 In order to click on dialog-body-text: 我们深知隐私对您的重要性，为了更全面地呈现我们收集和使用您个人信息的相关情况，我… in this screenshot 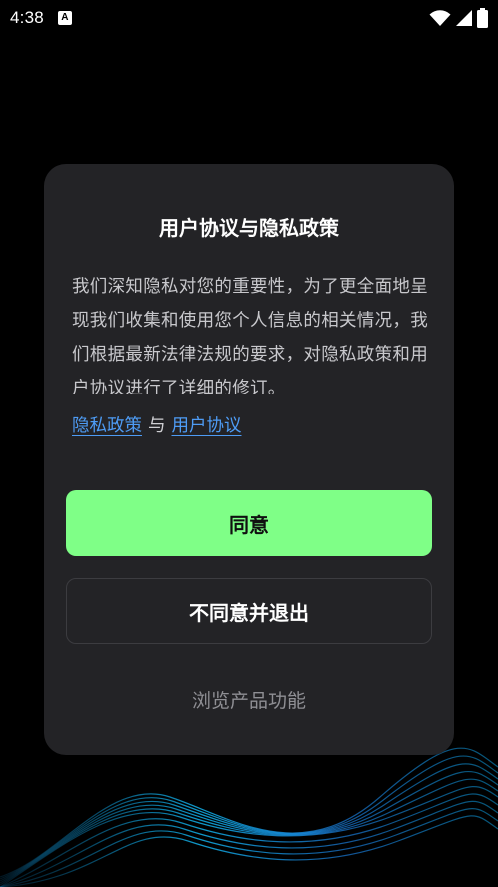, I will do `click(250, 335)`.